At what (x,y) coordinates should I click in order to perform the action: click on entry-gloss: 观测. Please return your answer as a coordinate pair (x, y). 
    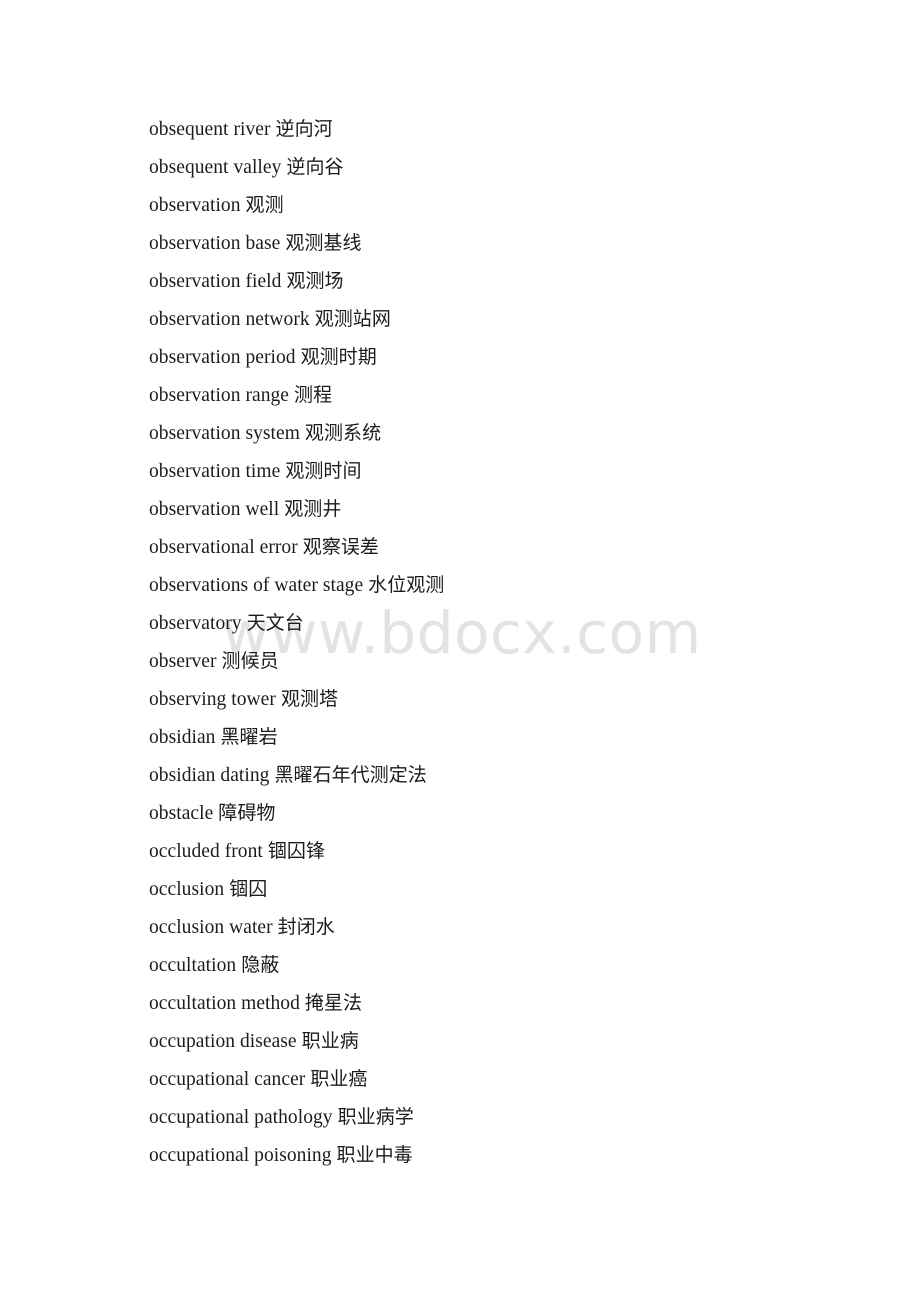
    Looking at the image, I should click on (264, 205).